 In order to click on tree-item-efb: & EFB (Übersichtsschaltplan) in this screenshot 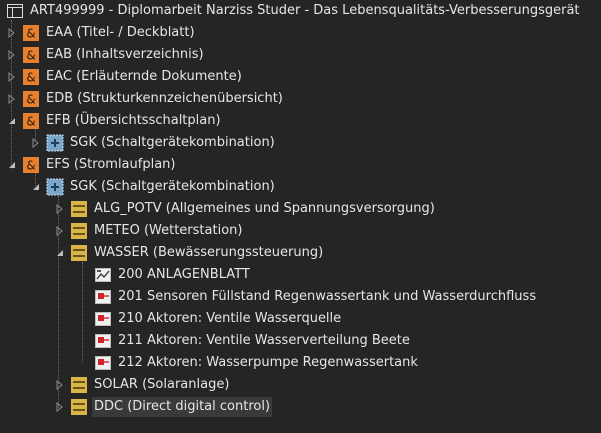, I will do `click(114, 121)`.